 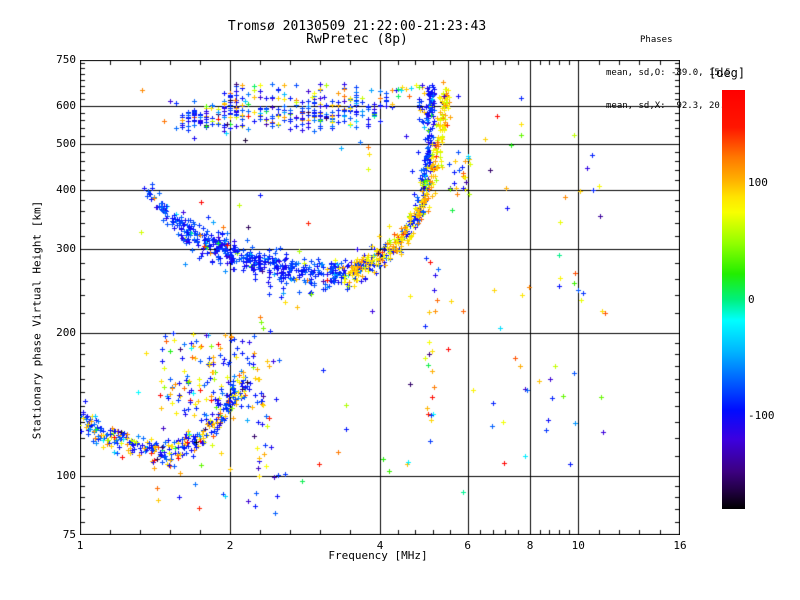 What do you see at coordinates (66, 189) in the screenshot?
I see `y-tick-label: 400` at bounding box center [66, 189].